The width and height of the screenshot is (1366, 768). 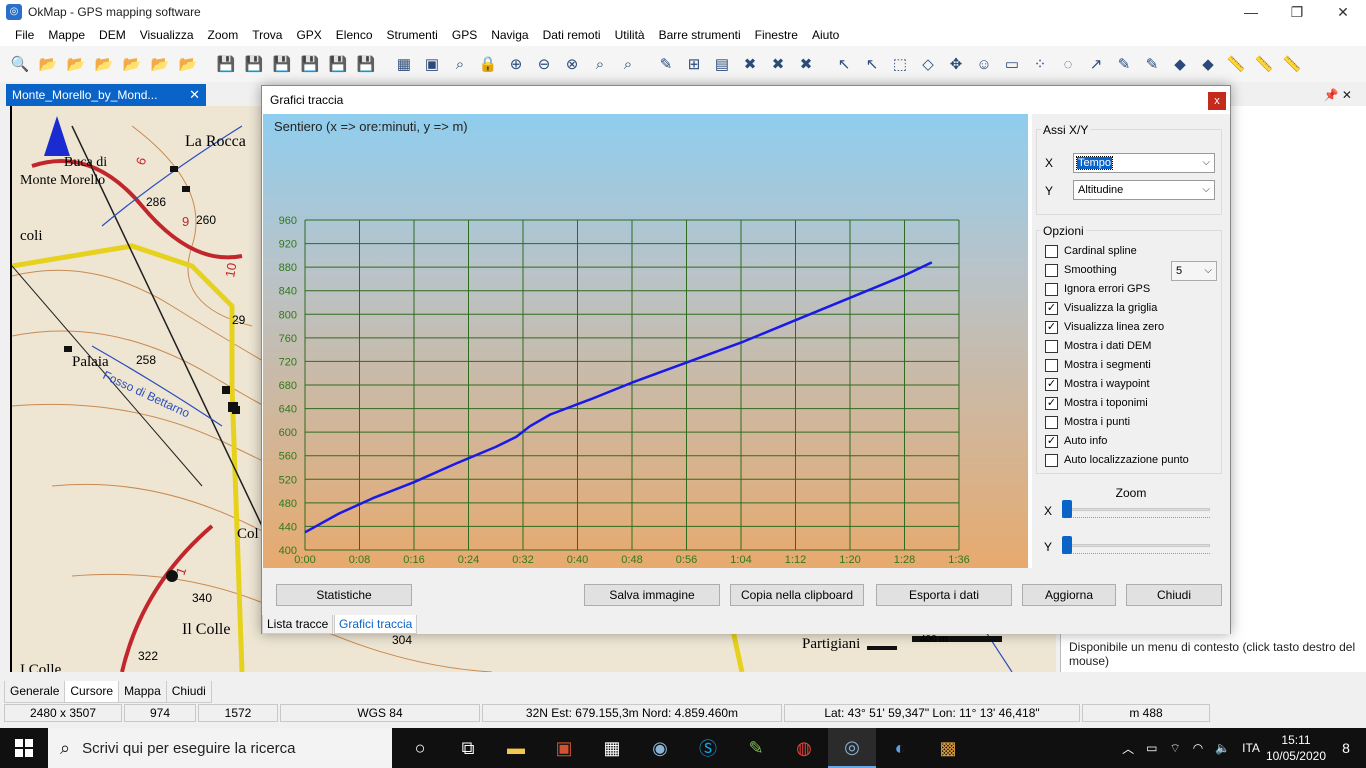 What do you see at coordinates (1081, 270) in the screenshot?
I see `option-checkbox: Smoothing` at bounding box center [1081, 270].